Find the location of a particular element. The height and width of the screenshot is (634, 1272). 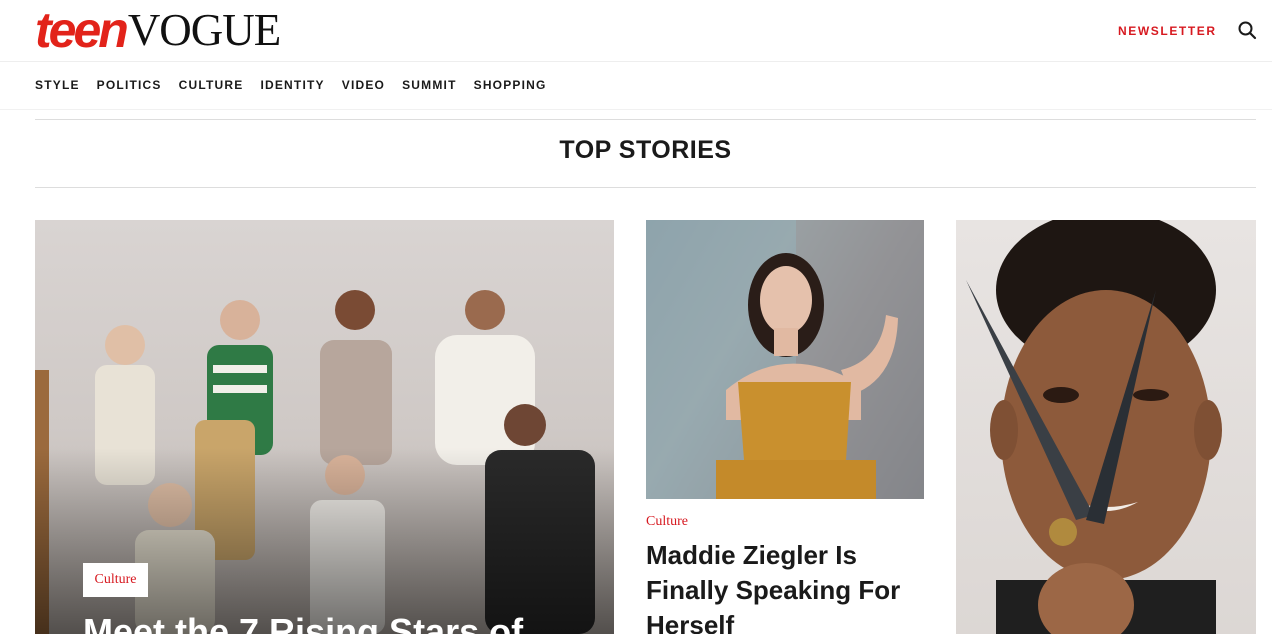

category-badge: Culture is located at coordinates (115, 580).